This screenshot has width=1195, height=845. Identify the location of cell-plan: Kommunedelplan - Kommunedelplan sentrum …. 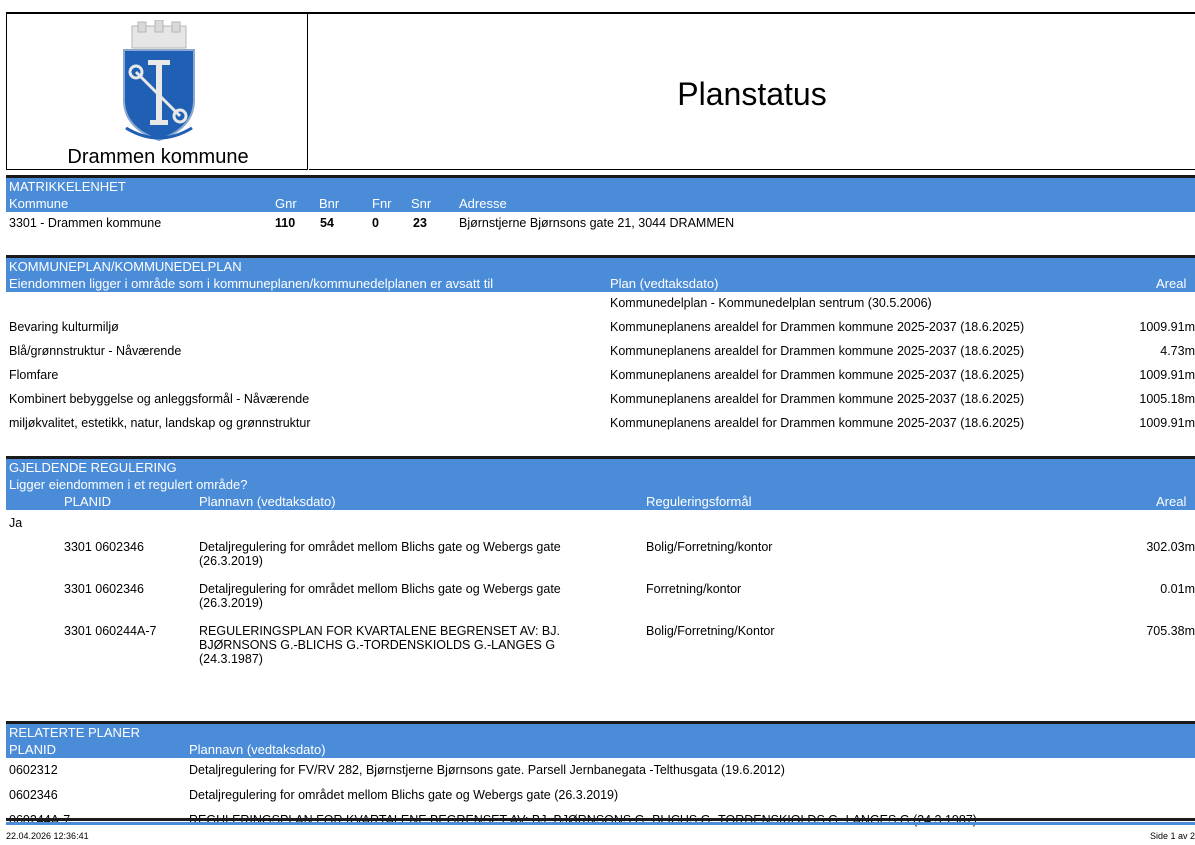
(771, 303).